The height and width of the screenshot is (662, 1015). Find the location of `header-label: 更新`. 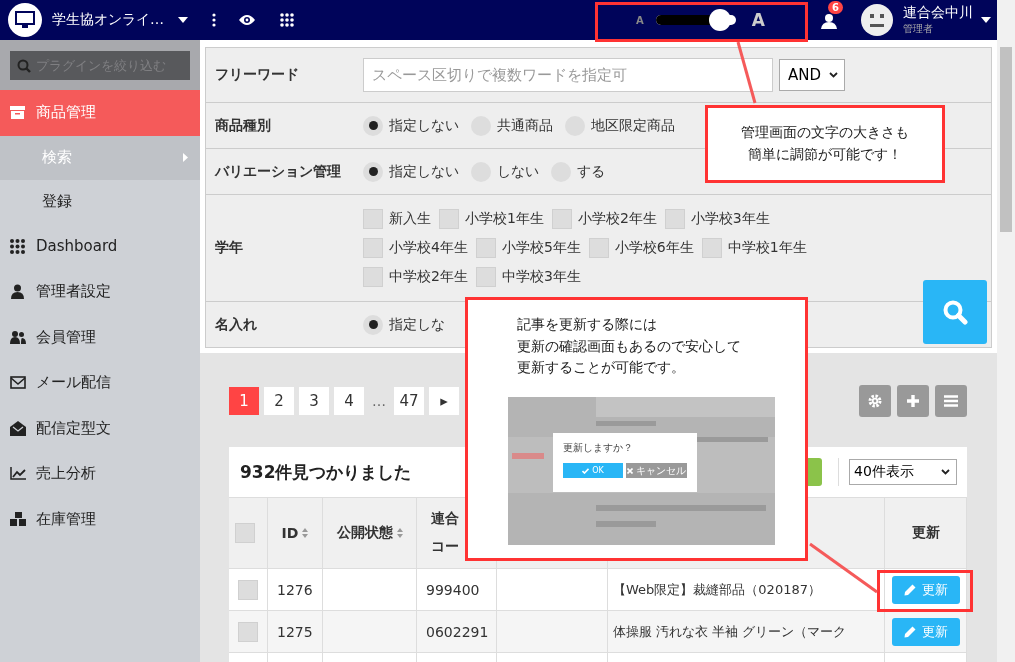

header-label: 更新 is located at coordinates (925, 533).